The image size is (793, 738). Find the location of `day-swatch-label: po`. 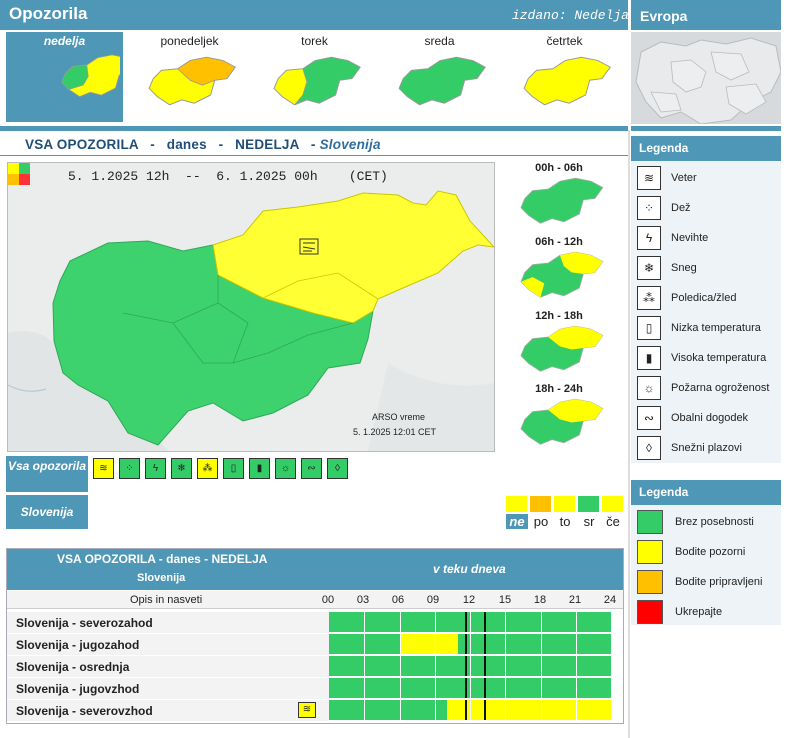

day-swatch-label: po is located at coordinates (541, 521).